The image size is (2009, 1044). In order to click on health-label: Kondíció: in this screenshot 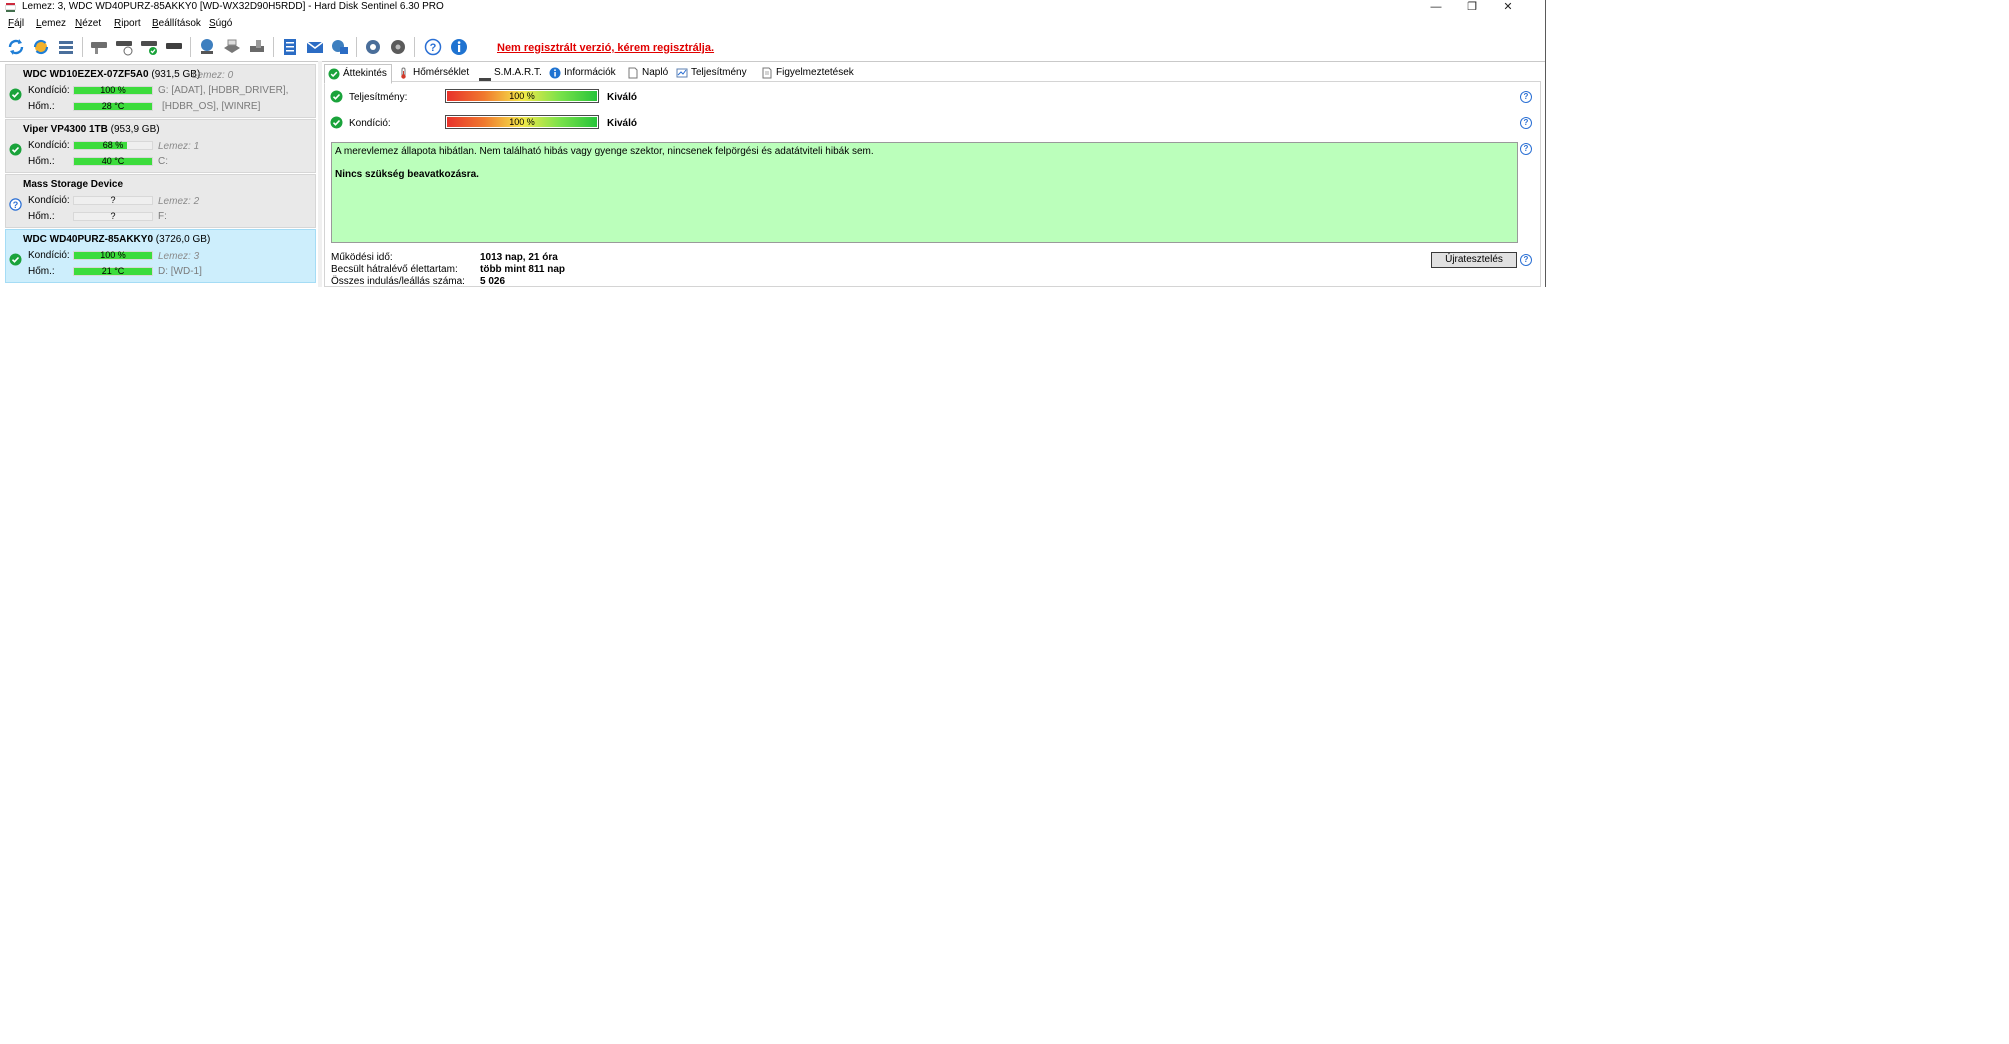, I will do `click(370, 123)`.